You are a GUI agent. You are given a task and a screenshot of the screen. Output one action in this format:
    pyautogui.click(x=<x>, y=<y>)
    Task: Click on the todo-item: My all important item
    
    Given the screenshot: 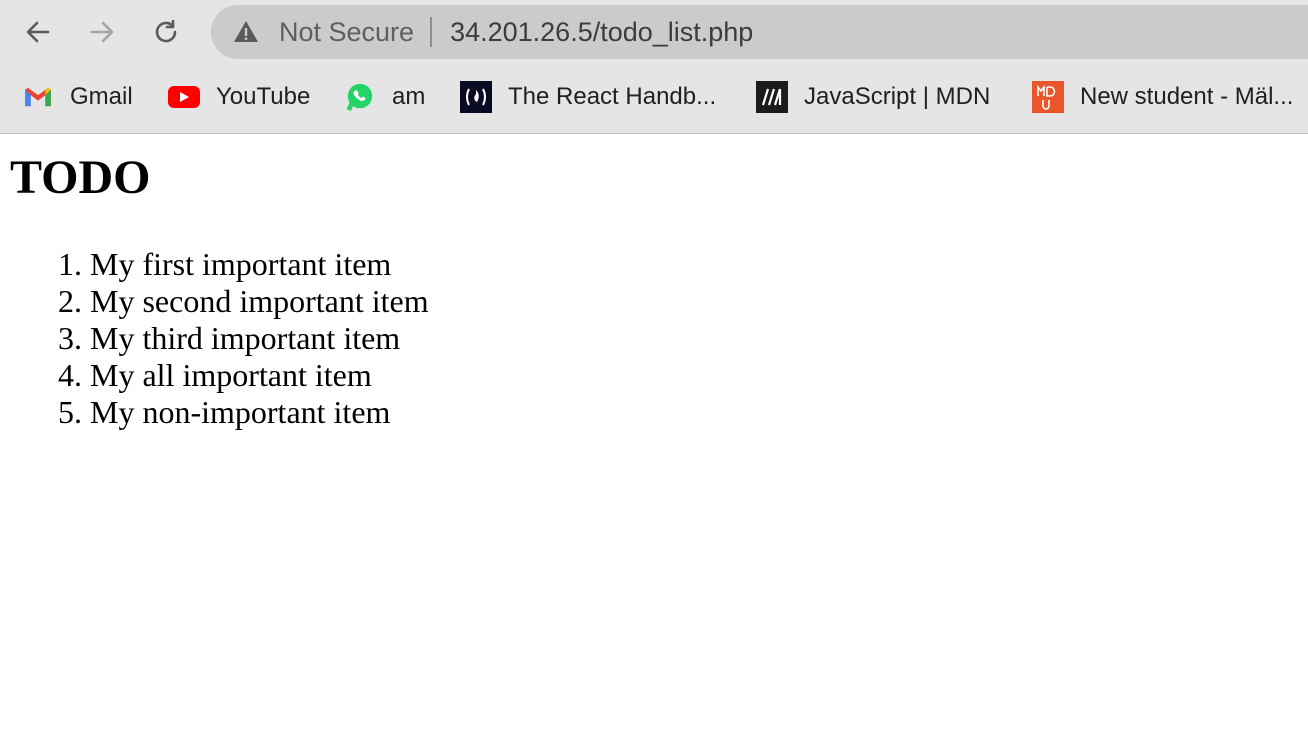 What is the action you would take?
    pyautogui.click(x=699, y=375)
    